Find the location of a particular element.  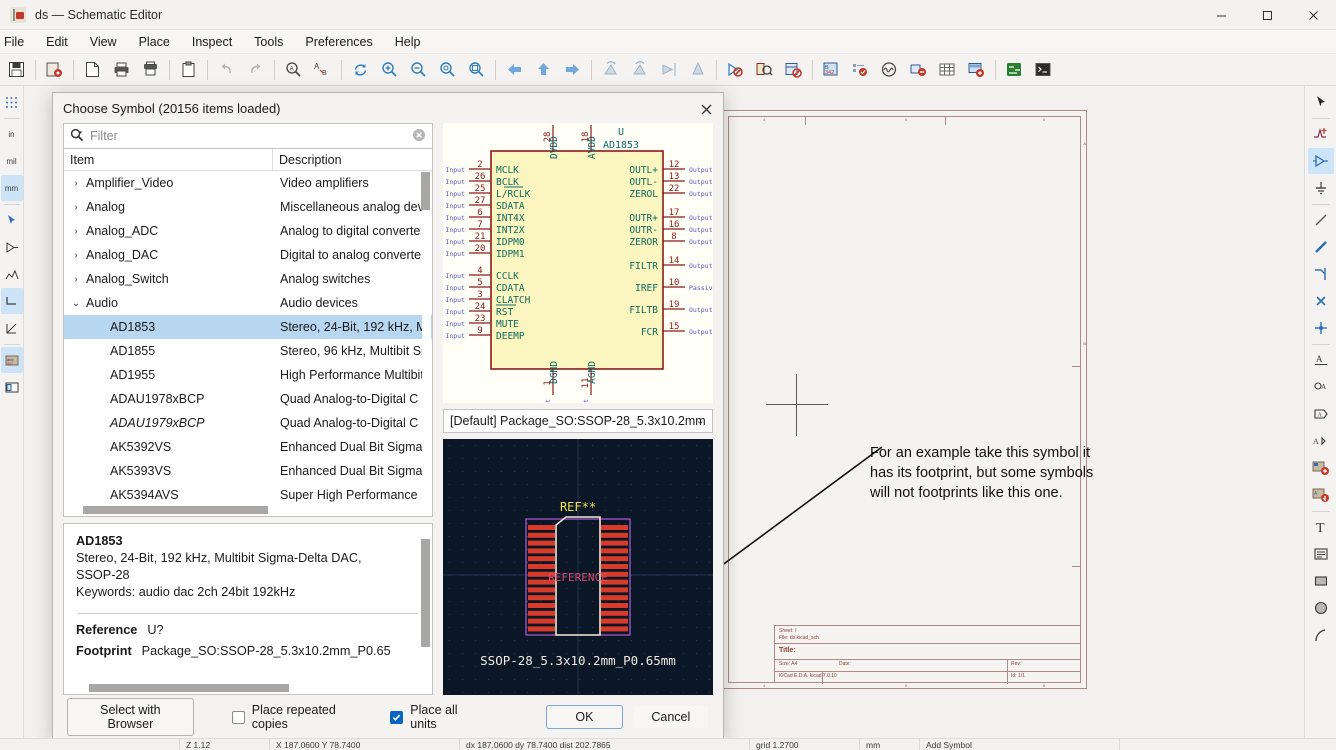

menu-file: File is located at coordinates (17, 42).